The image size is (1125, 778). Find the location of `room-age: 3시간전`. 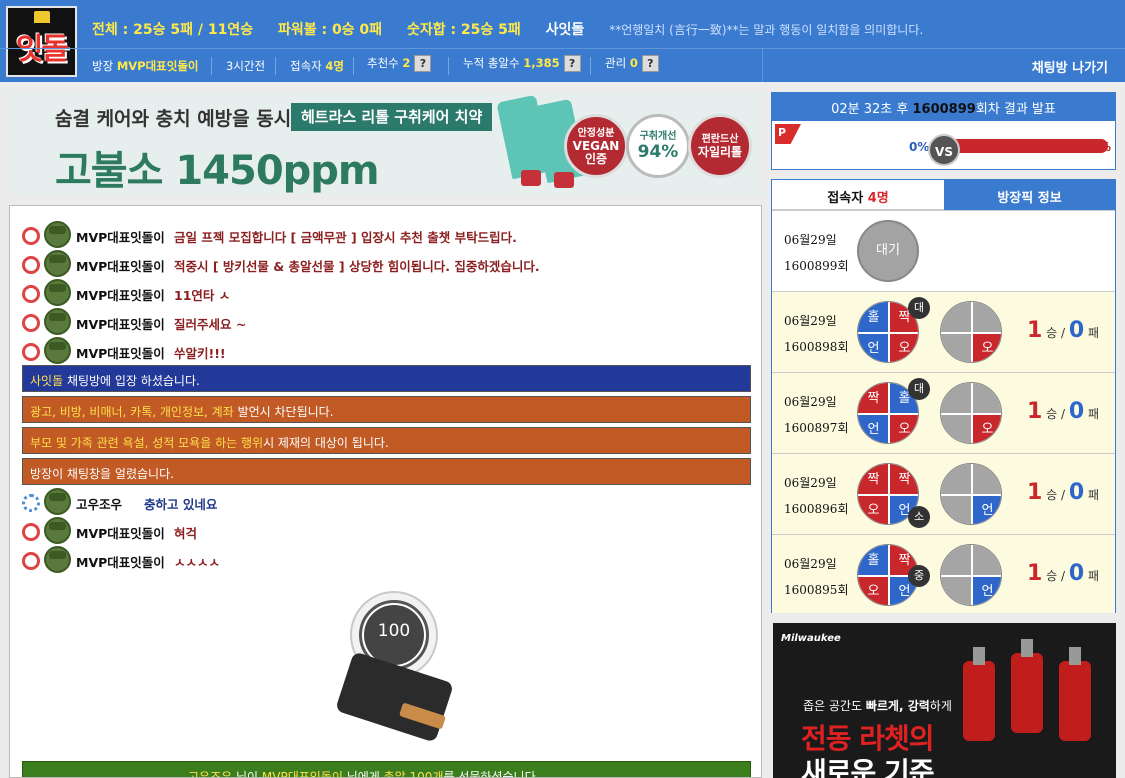

room-age: 3시간전 is located at coordinates (246, 66).